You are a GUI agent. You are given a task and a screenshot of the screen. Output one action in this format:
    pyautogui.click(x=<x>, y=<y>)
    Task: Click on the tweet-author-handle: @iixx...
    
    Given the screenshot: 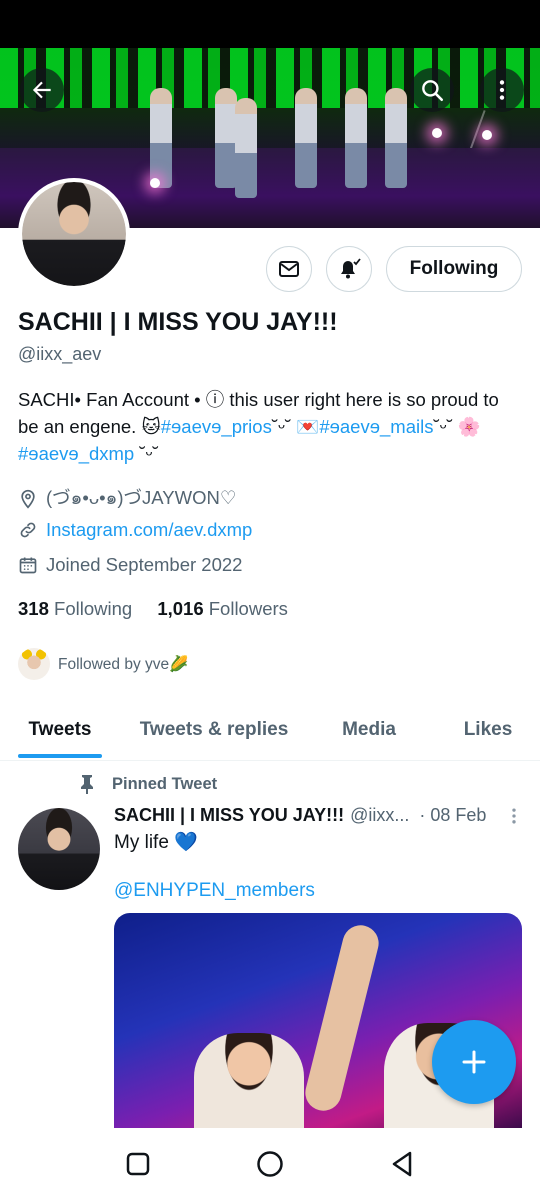 What is the action you would take?
    pyautogui.click(x=379, y=815)
    